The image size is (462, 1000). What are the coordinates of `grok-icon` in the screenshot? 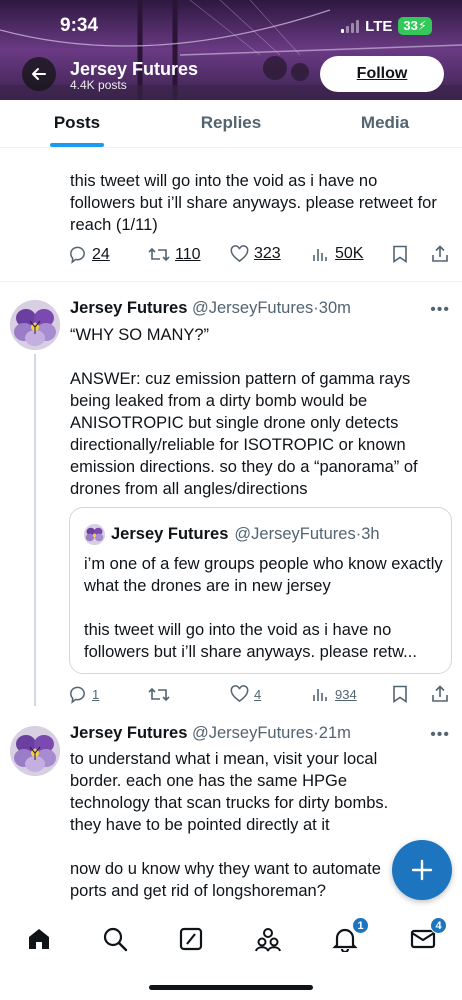 It's located at (191, 939).